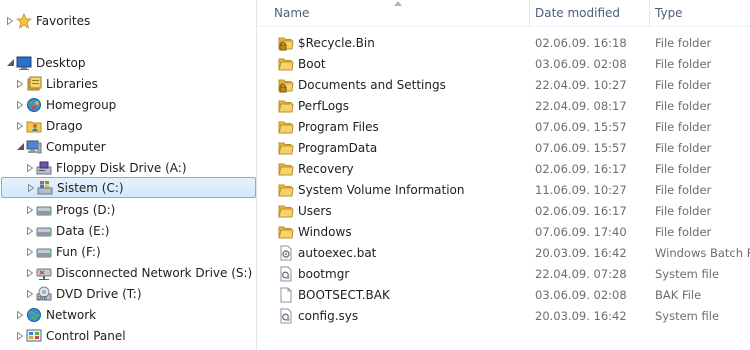  Describe the element at coordinates (286, 274) in the screenshot. I see `system-file-icon` at that location.